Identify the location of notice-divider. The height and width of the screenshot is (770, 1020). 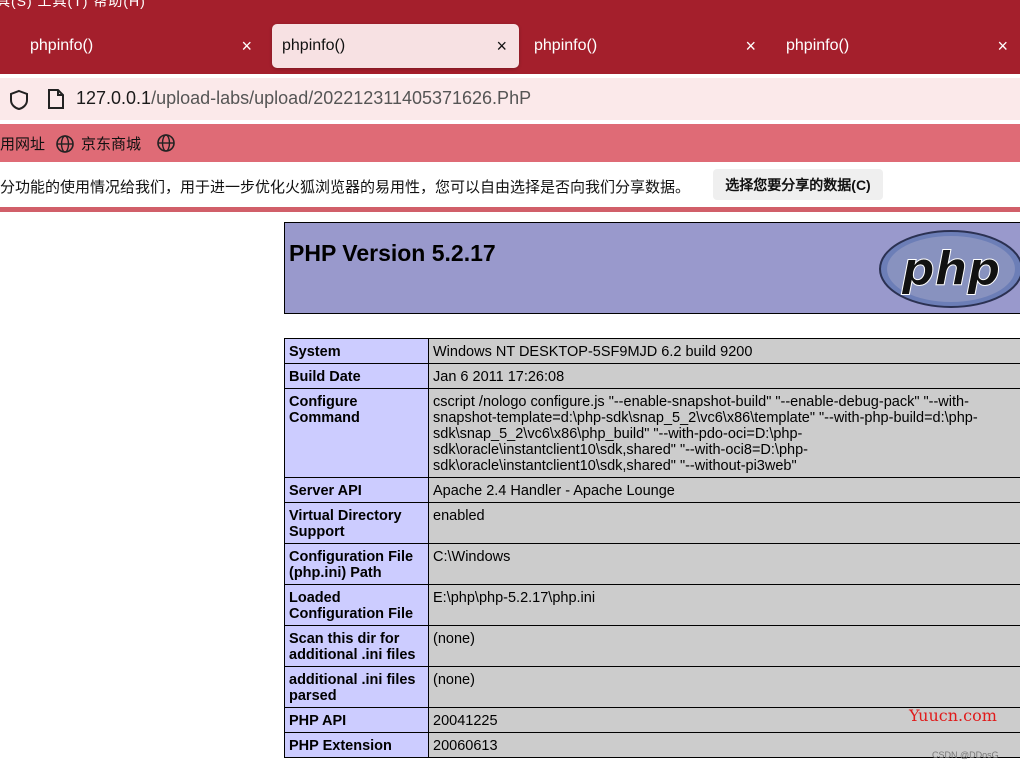
(510, 209).